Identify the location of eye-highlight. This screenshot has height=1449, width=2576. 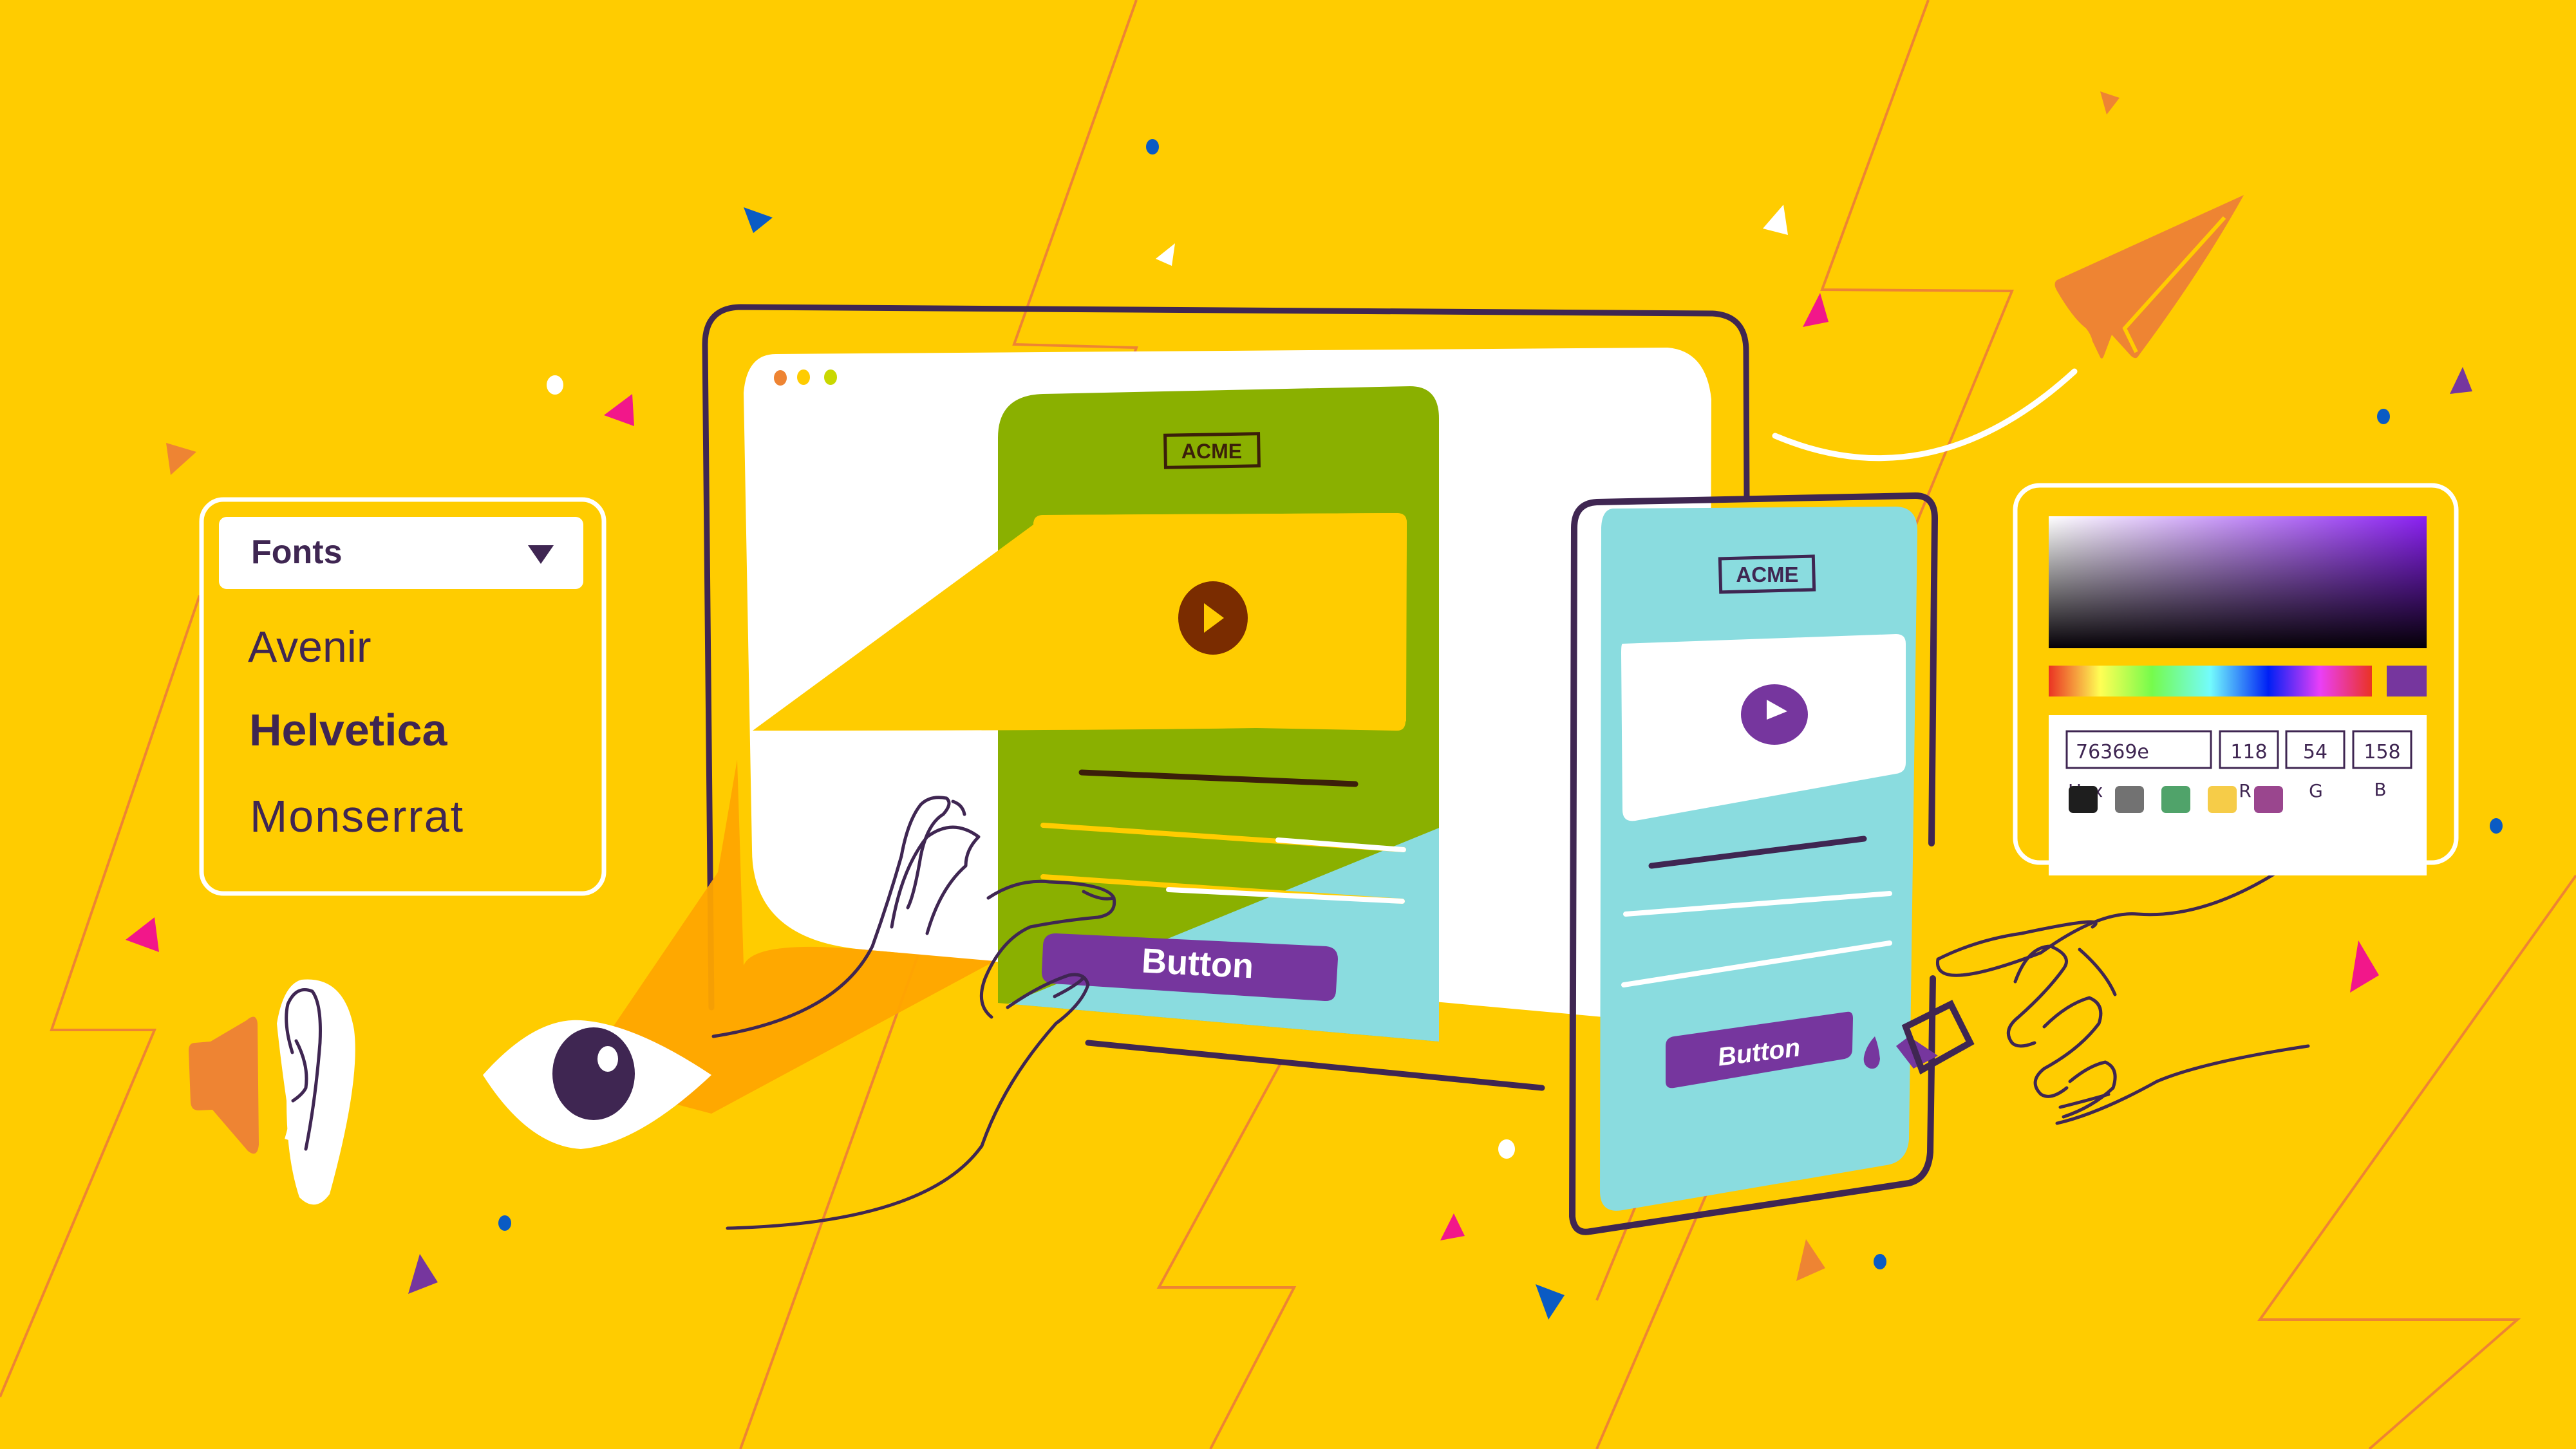
(607, 1059).